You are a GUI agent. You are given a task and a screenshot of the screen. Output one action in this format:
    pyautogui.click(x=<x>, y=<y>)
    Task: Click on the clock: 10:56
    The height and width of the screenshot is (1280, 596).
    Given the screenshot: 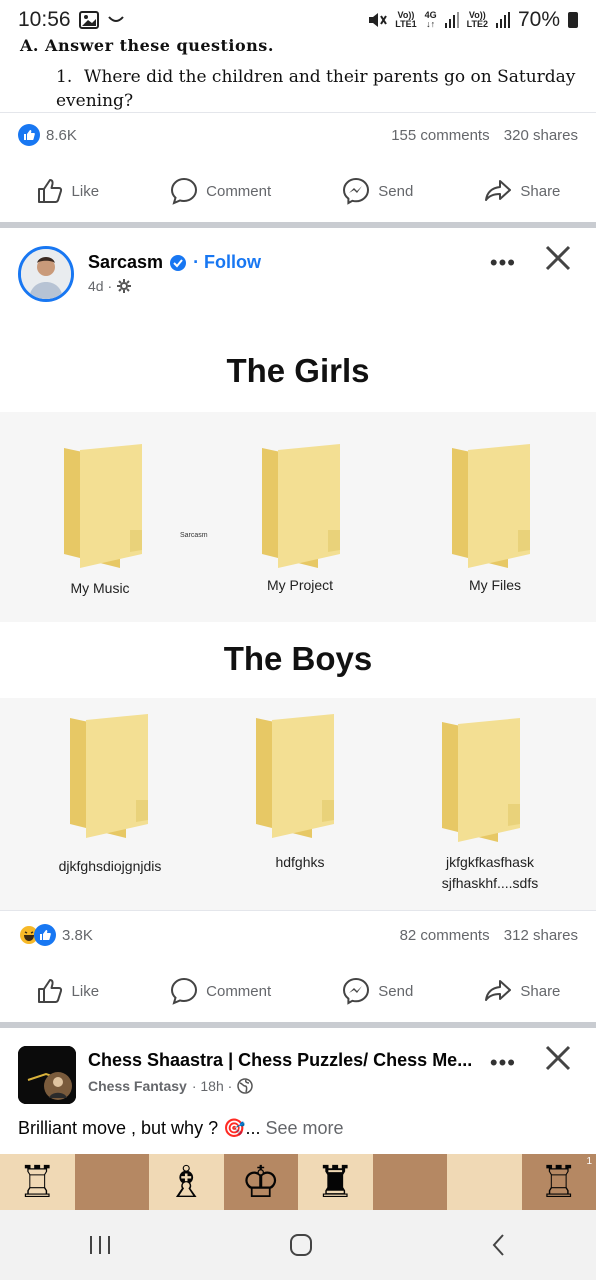 What is the action you would take?
    pyautogui.click(x=44, y=19)
    